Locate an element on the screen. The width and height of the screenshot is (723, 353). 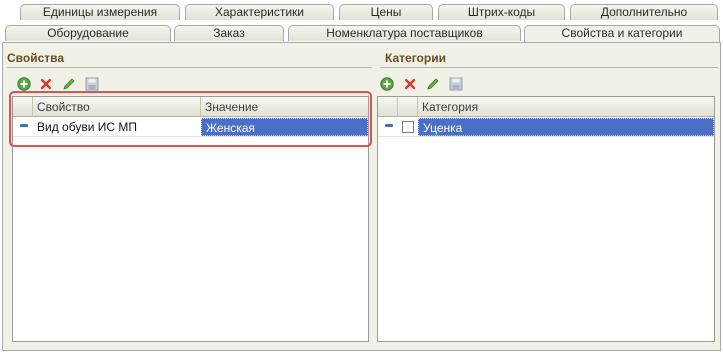
table-row: Уценка is located at coordinates (546, 127).